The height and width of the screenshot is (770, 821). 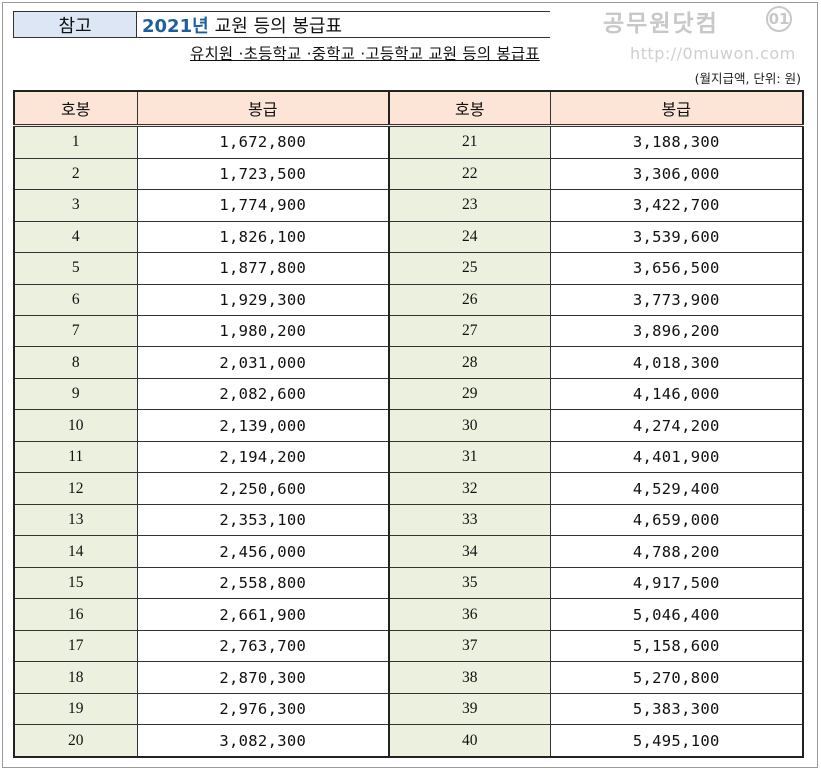 I want to click on table-row: 5 1,877,800 25 3,656,500, so click(x=408, y=268).